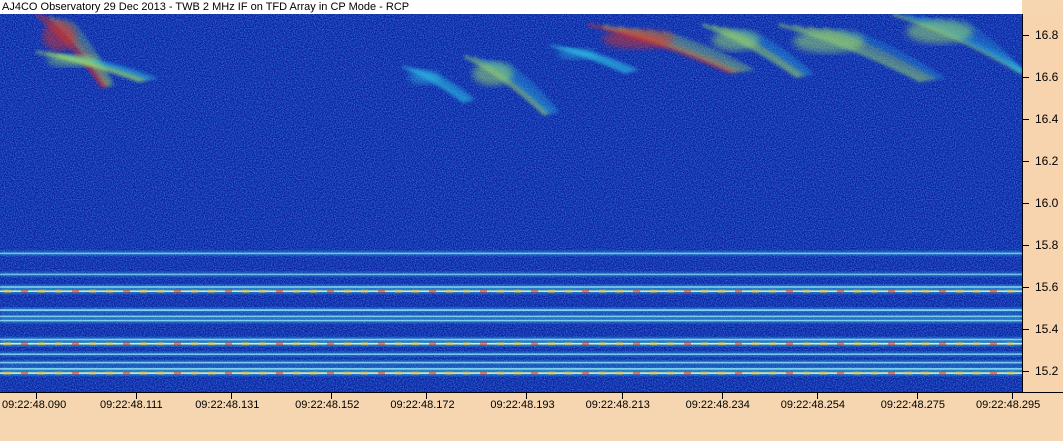 The width and height of the screenshot is (1063, 441). Describe the element at coordinates (422, 405) in the screenshot. I see `x-tick-label: 09:22:48.172` at that location.